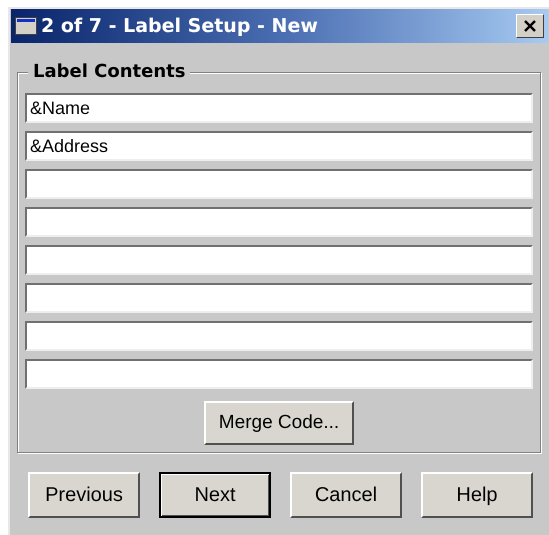 Image resolution: width=549 pixels, height=535 pixels. I want to click on close-icon, so click(530, 26).